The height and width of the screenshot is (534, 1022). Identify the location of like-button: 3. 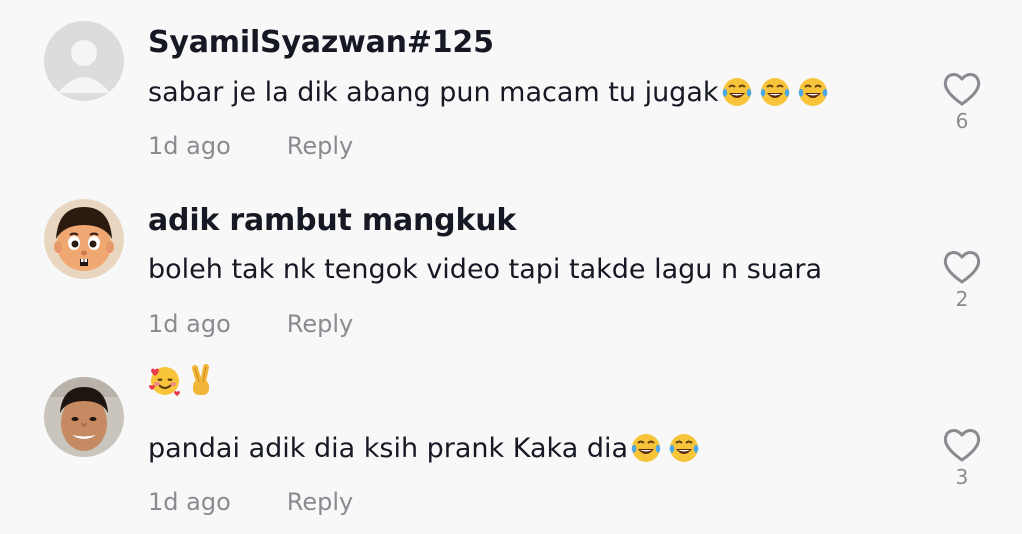
(962, 458).